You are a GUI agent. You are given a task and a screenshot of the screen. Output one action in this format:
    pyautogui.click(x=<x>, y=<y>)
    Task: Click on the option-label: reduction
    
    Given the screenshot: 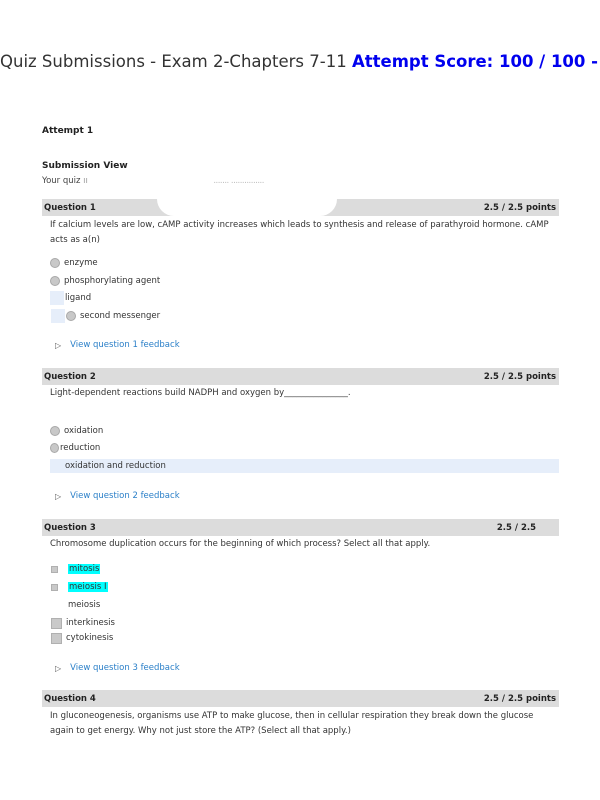 What is the action you would take?
    pyautogui.click(x=80, y=448)
    